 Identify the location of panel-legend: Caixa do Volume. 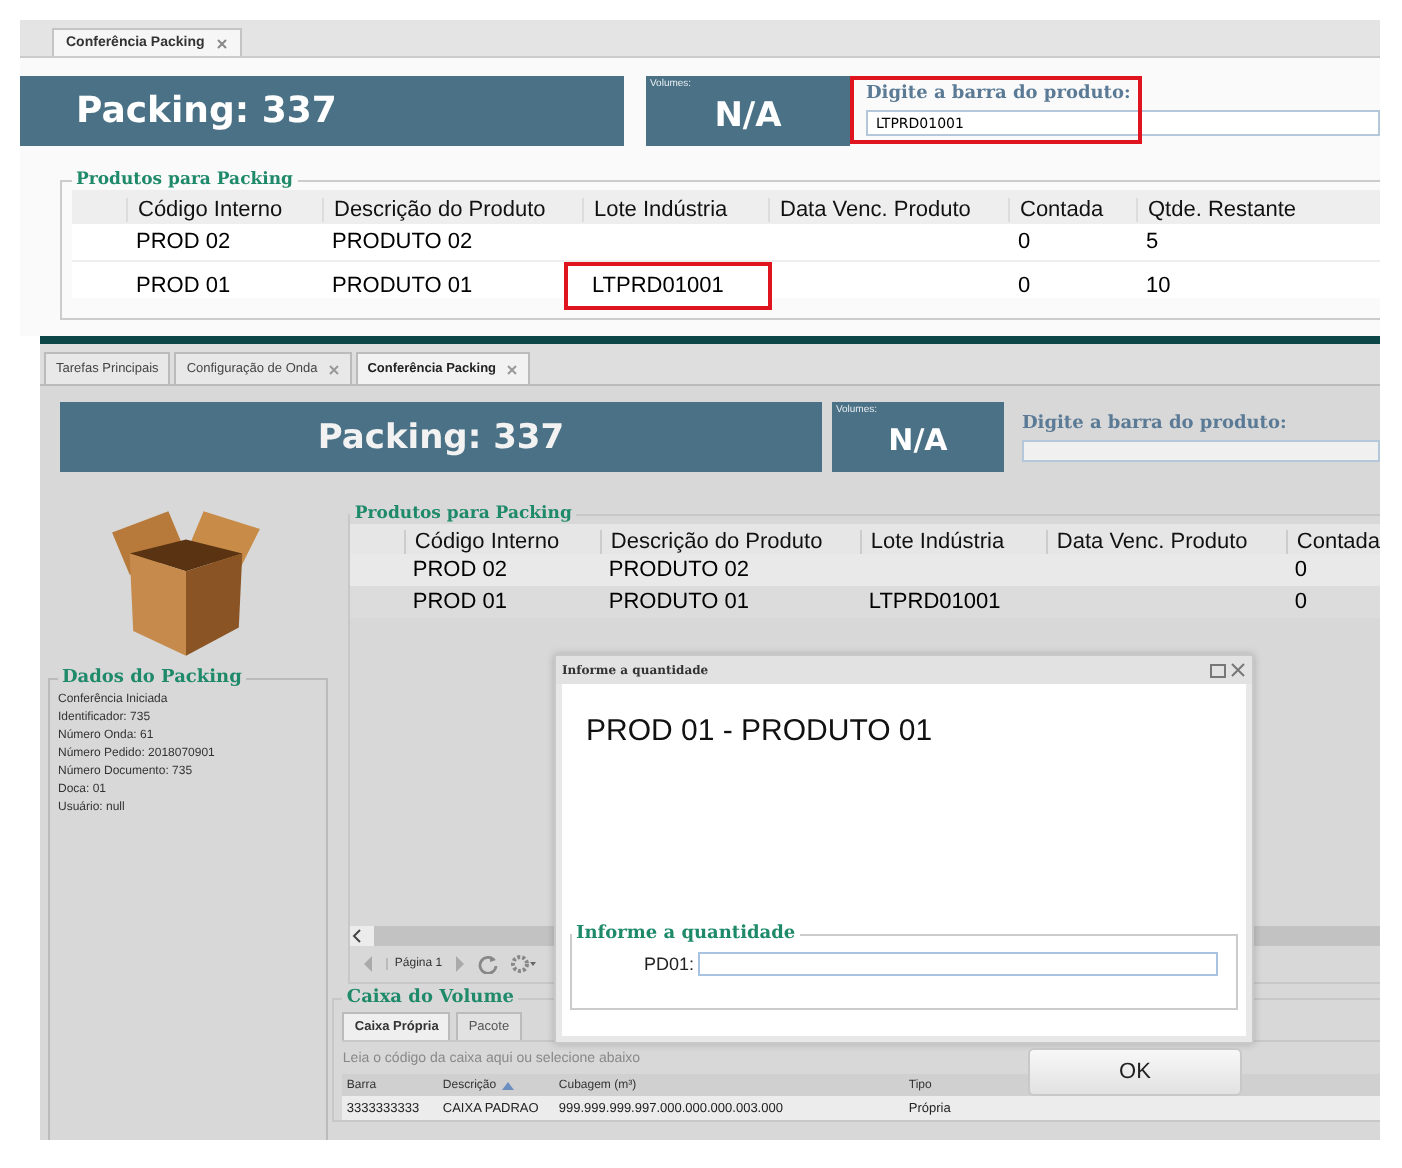
(430, 998).